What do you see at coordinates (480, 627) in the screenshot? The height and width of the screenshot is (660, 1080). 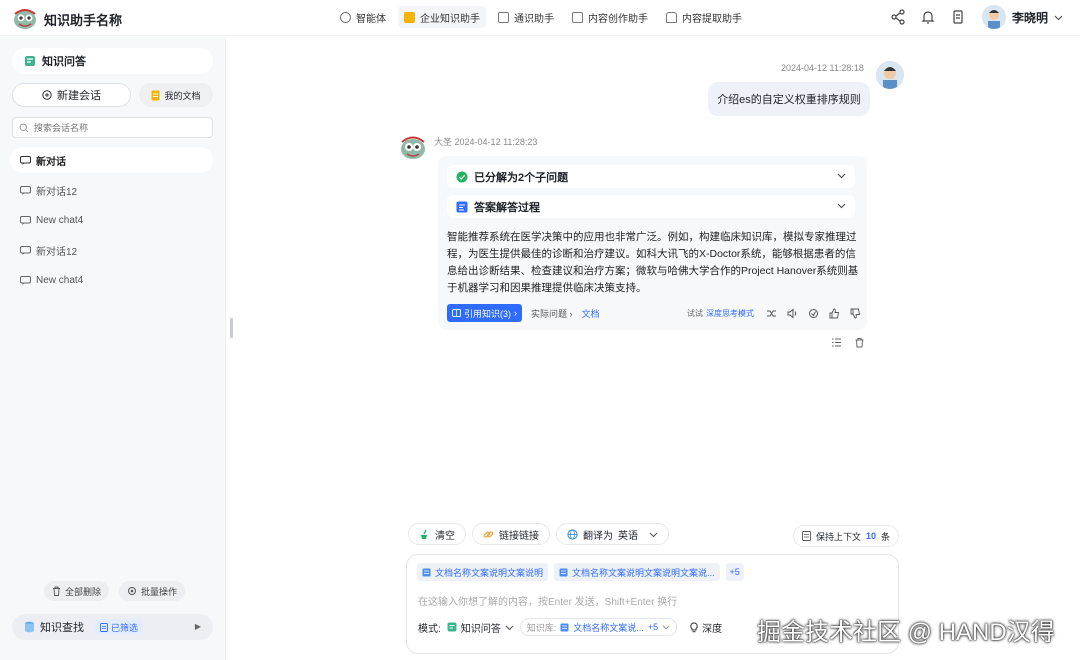 I see `mode-select: 知识问答` at bounding box center [480, 627].